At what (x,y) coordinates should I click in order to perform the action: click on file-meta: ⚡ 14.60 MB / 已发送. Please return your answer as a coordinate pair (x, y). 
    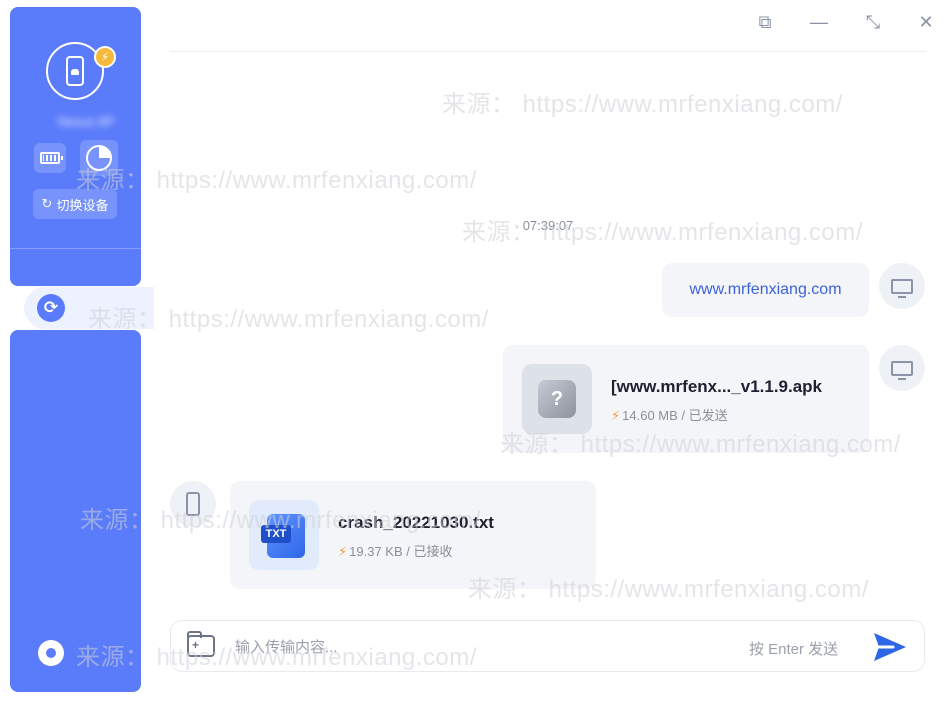
    Looking at the image, I should click on (669, 415).